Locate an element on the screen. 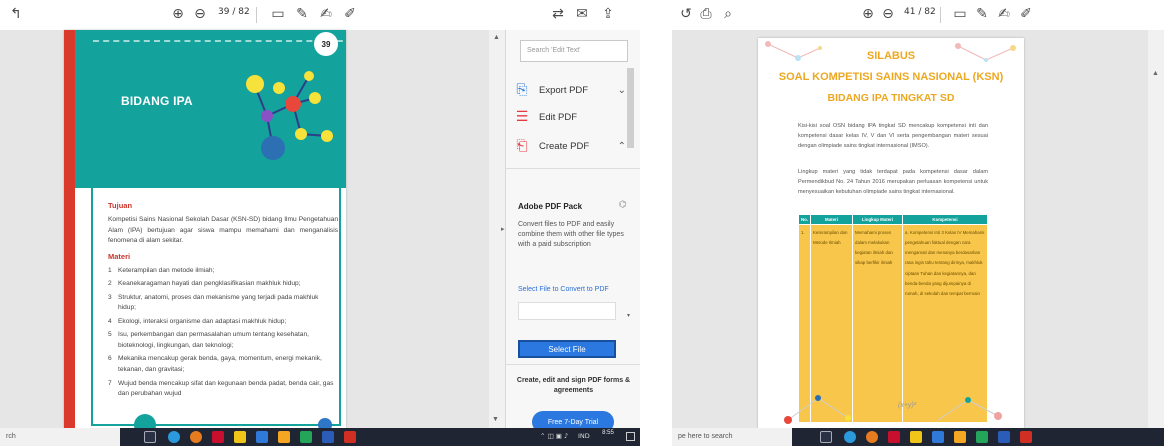  print-icon: ⎙ is located at coordinates (706, 14).